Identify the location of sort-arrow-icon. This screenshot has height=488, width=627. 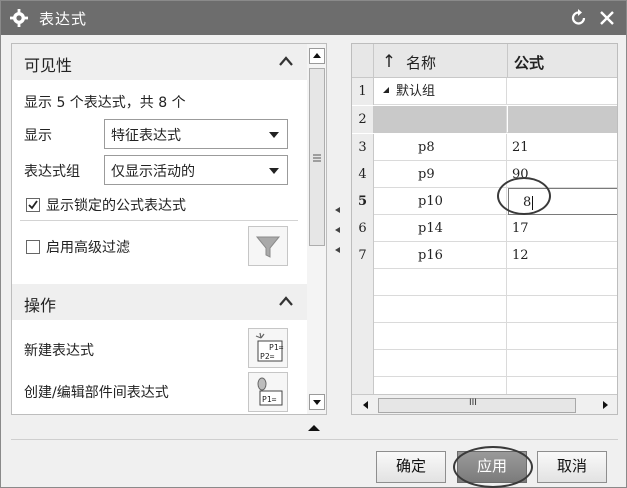
(389, 60).